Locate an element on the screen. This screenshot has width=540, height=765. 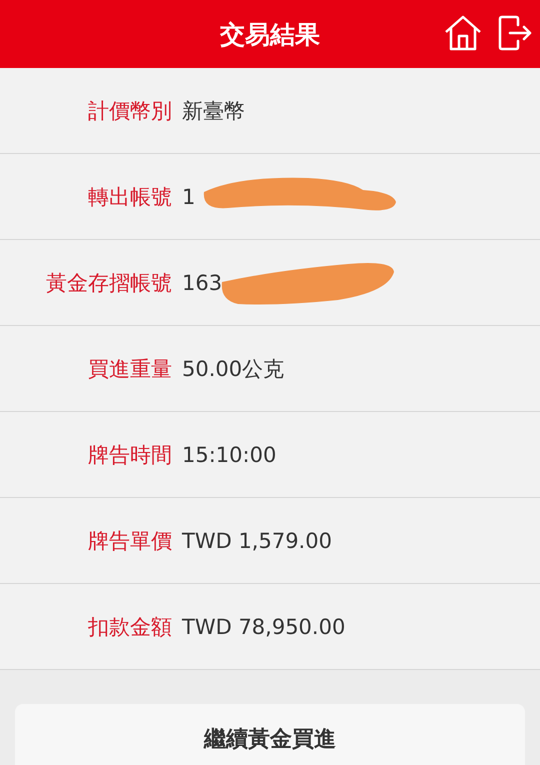
field-value: 163 is located at coordinates (202, 282).